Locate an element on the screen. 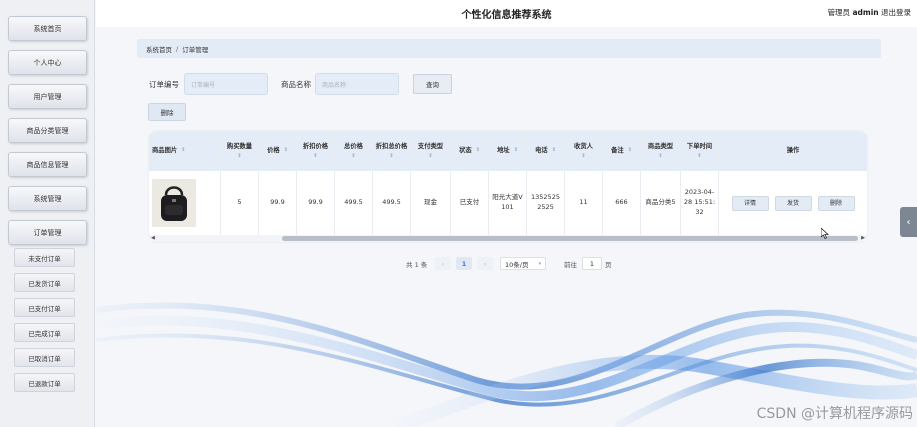  breadcrumb-home: 系统首页 is located at coordinates (159, 49).